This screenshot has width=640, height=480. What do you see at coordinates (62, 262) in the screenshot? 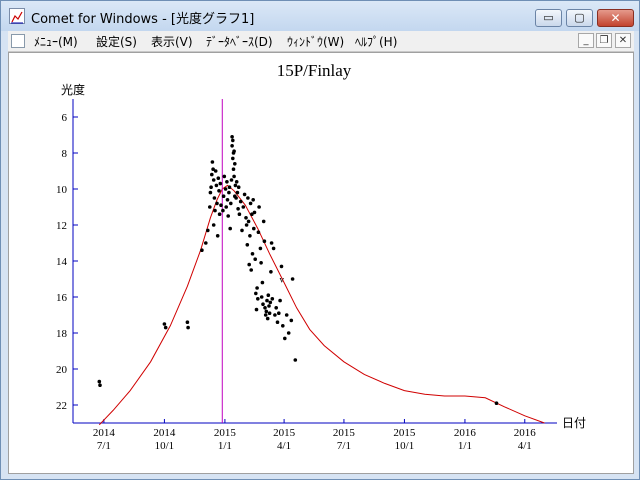
I see `y-tick-label: 14` at bounding box center [62, 262].